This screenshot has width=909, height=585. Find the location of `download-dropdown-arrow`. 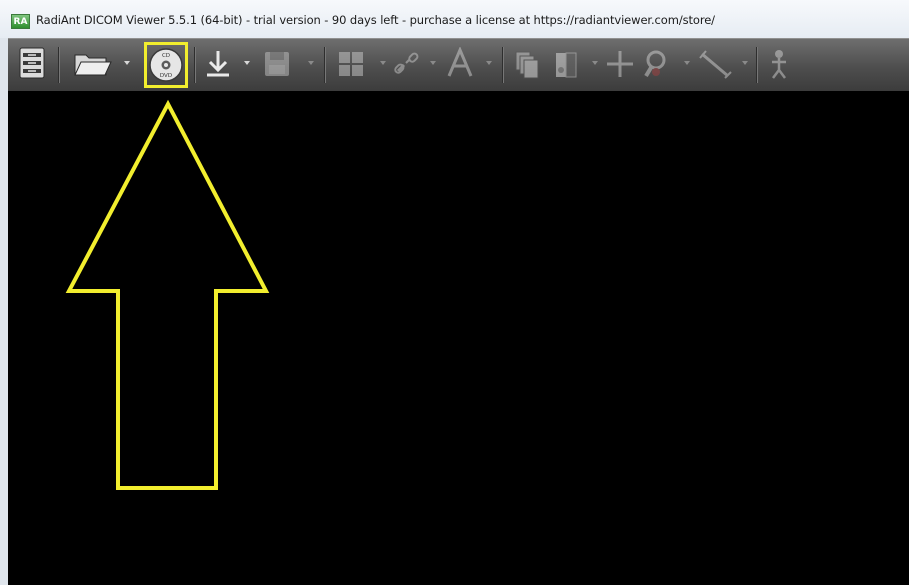

download-dropdown-arrow is located at coordinates (247, 63).